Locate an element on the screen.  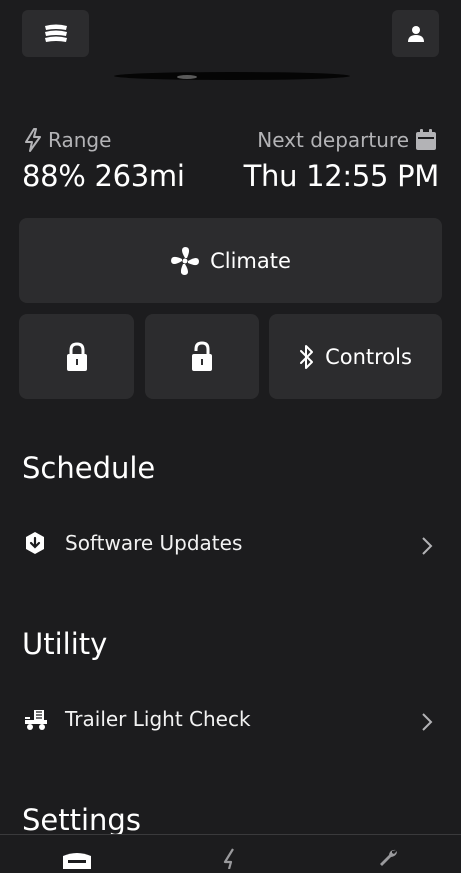
controls-button: Controls is located at coordinates (355, 356).